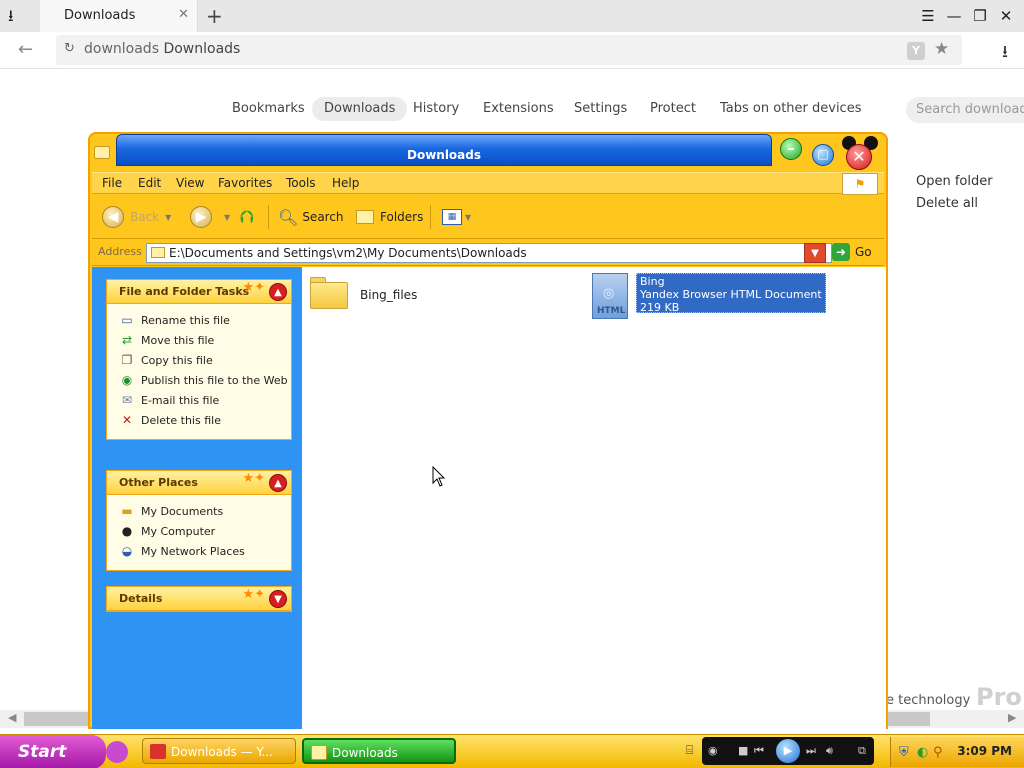  What do you see at coordinates (17, 16) in the screenshot?
I see `downloads-icon: ⭳` at bounding box center [17, 16].